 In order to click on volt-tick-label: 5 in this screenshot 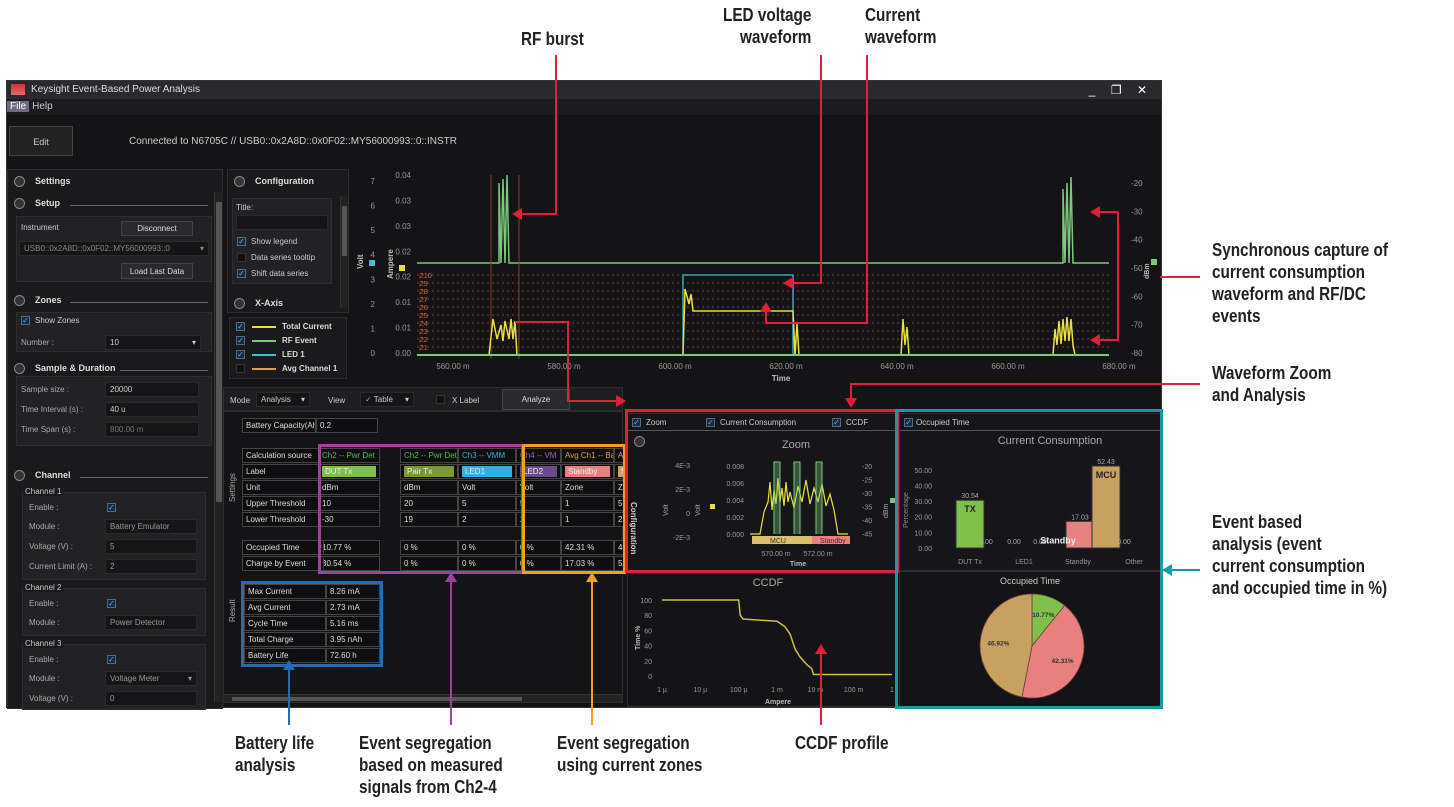, I will do `click(373, 230)`.